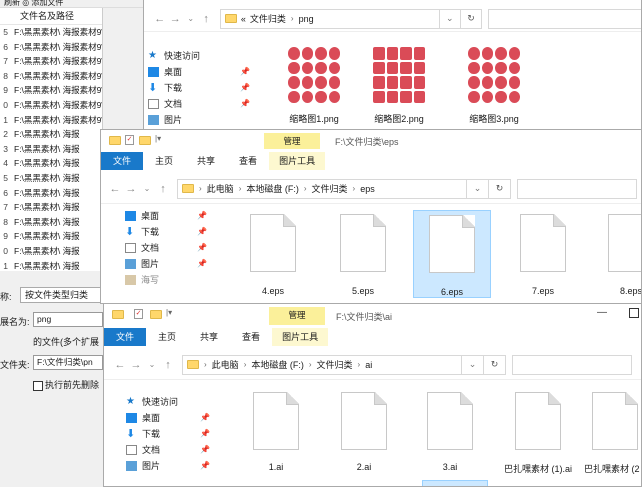 The image size is (642, 487). What do you see at coordinates (452, 254) in the screenshot?
I see `file-item-selected: 6.eps` at bounding box center [452, 254].